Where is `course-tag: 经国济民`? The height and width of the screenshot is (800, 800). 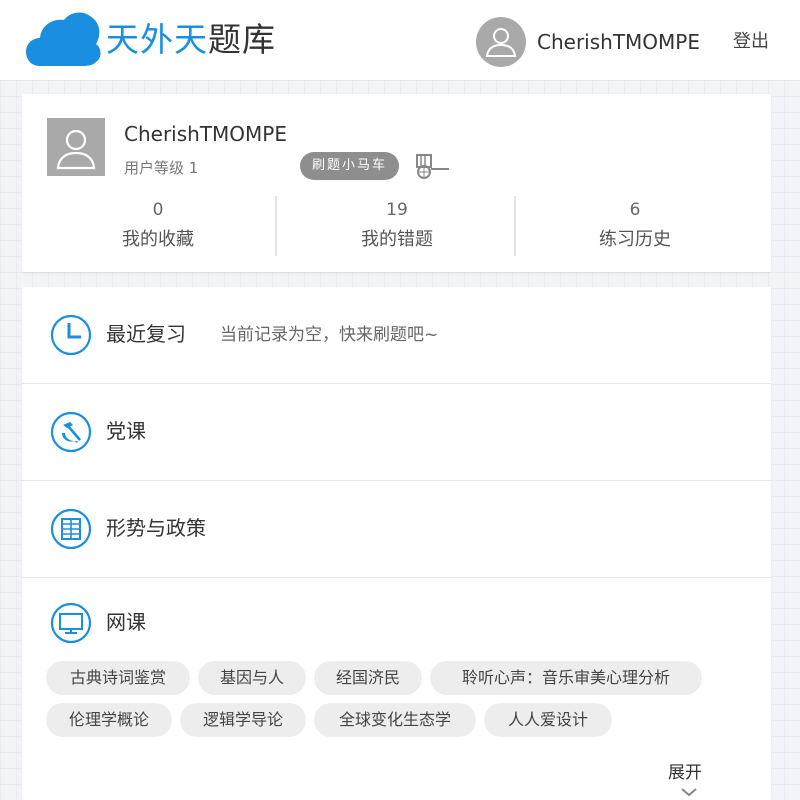
course-tag: 经国济民 is located at coordinates (368, 678).